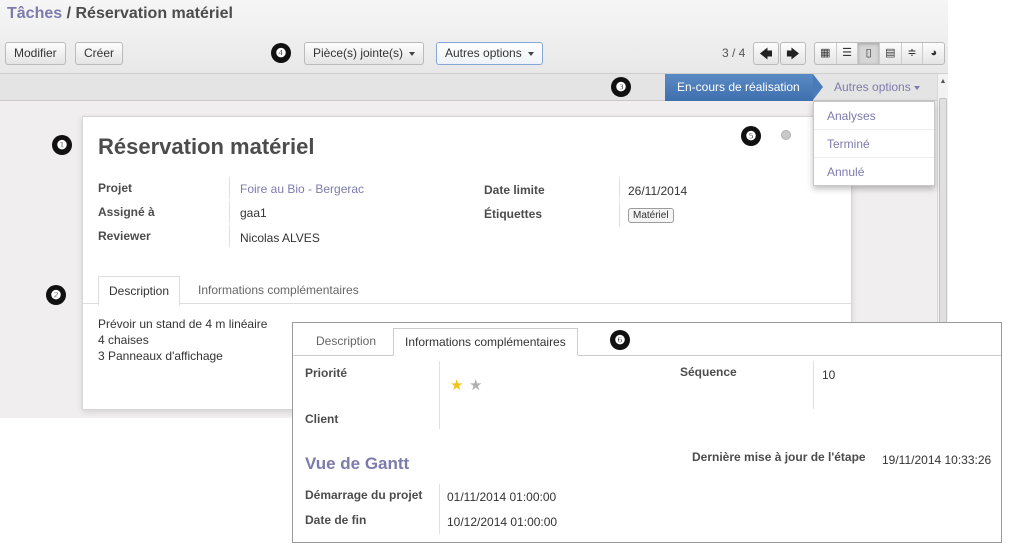  Describe the element at coordinates (302, 189) in the screenshot. I see `project-value: Foire au Bio - Bergerac` at that location.